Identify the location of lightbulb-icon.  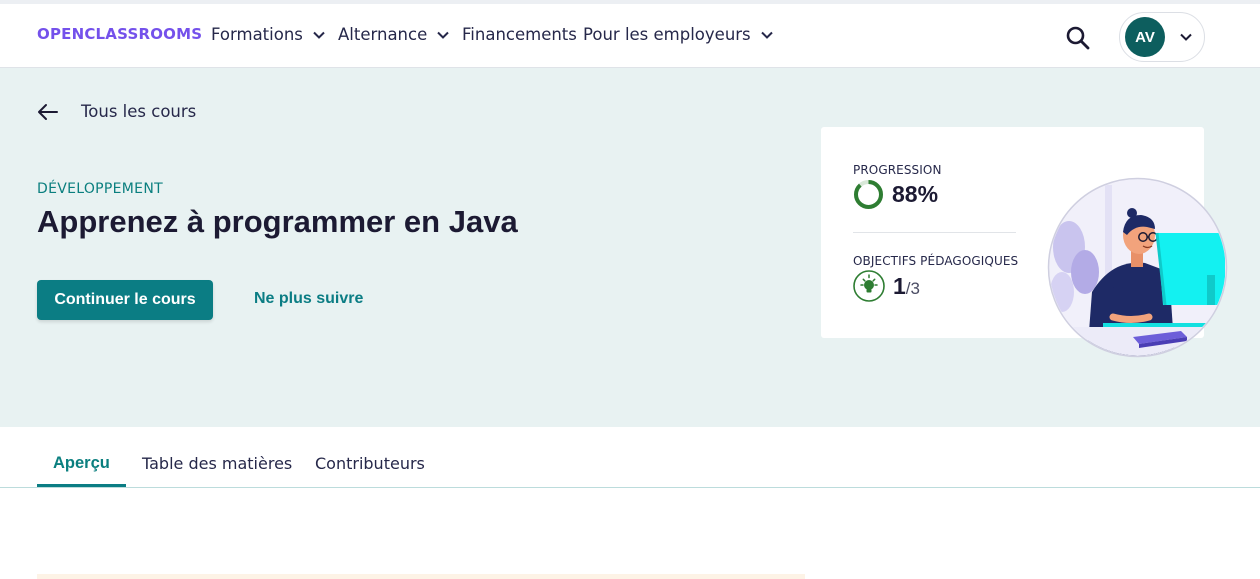
(869, 286).